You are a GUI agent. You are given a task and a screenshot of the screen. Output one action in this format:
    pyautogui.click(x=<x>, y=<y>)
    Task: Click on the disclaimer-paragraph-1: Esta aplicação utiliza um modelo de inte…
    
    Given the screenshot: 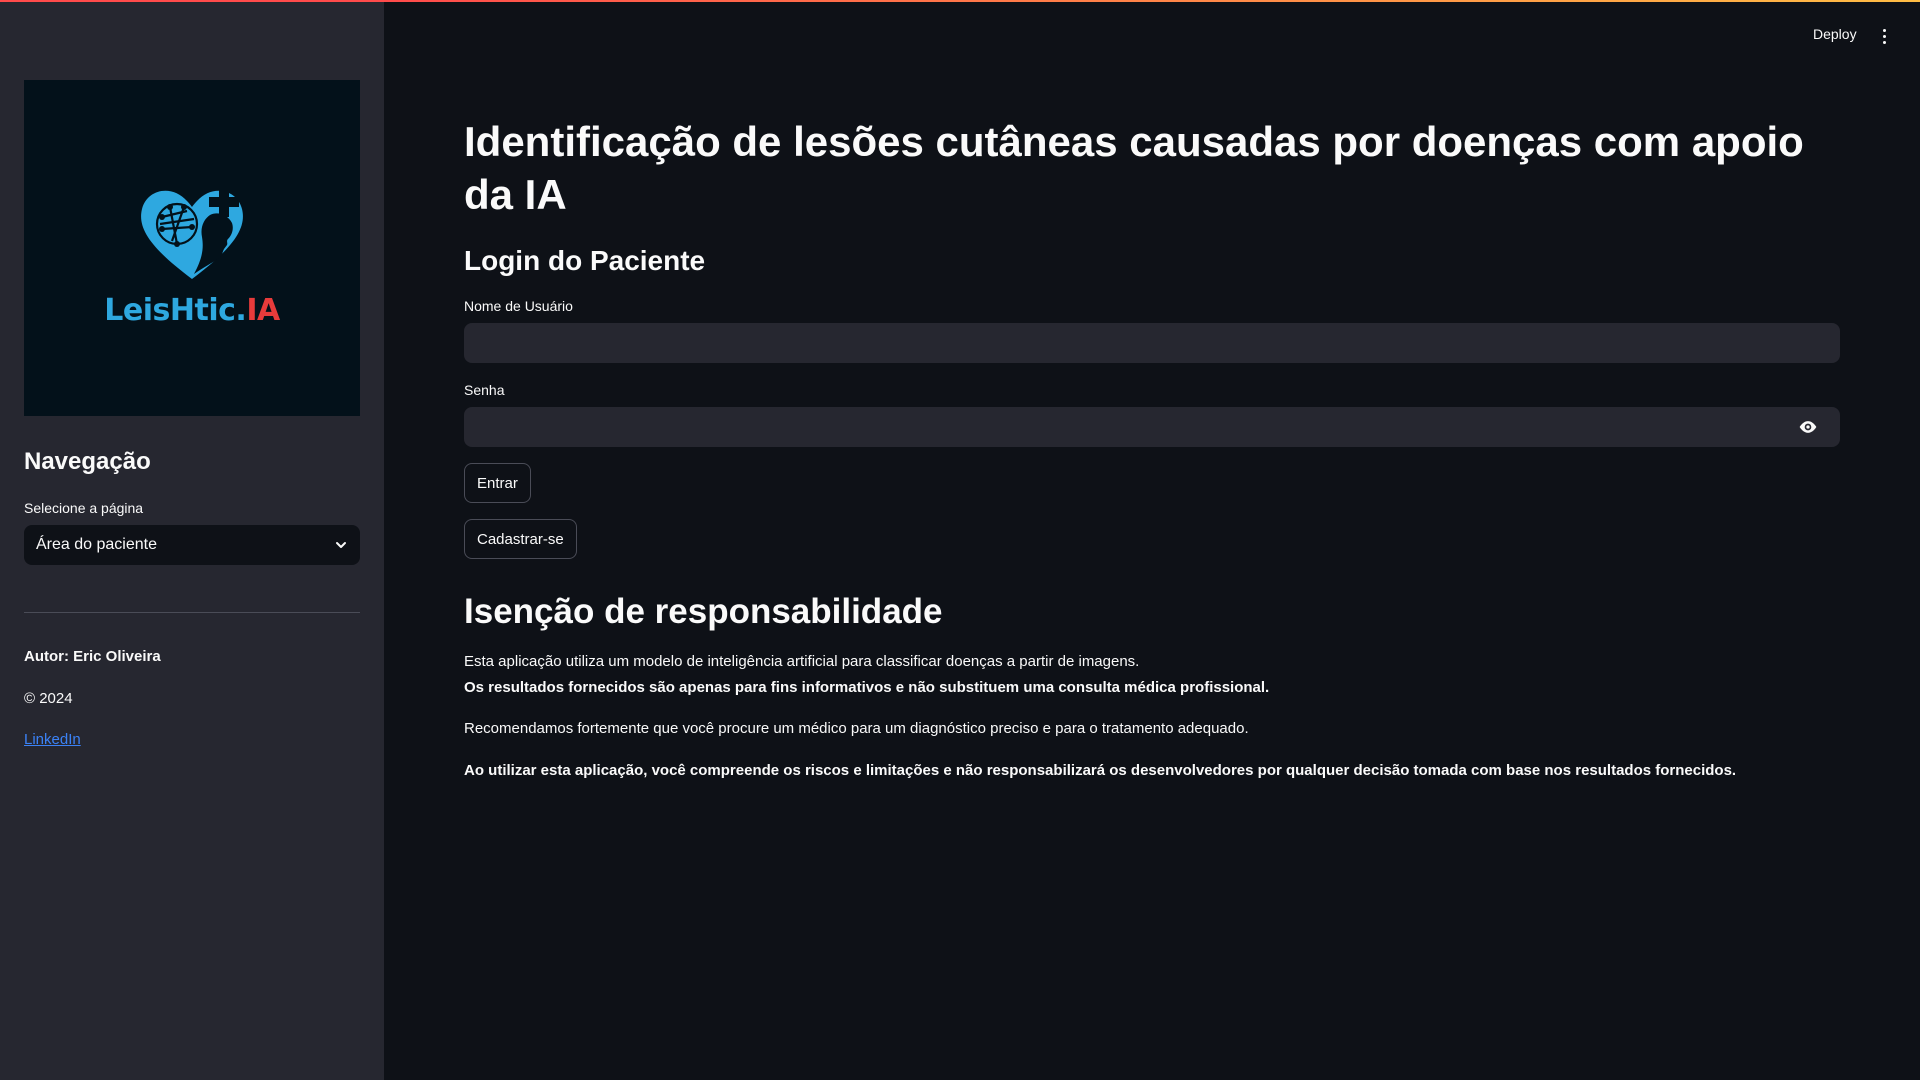 What is the action you would take?
    pyautogui.click(x=802, y=661)
    